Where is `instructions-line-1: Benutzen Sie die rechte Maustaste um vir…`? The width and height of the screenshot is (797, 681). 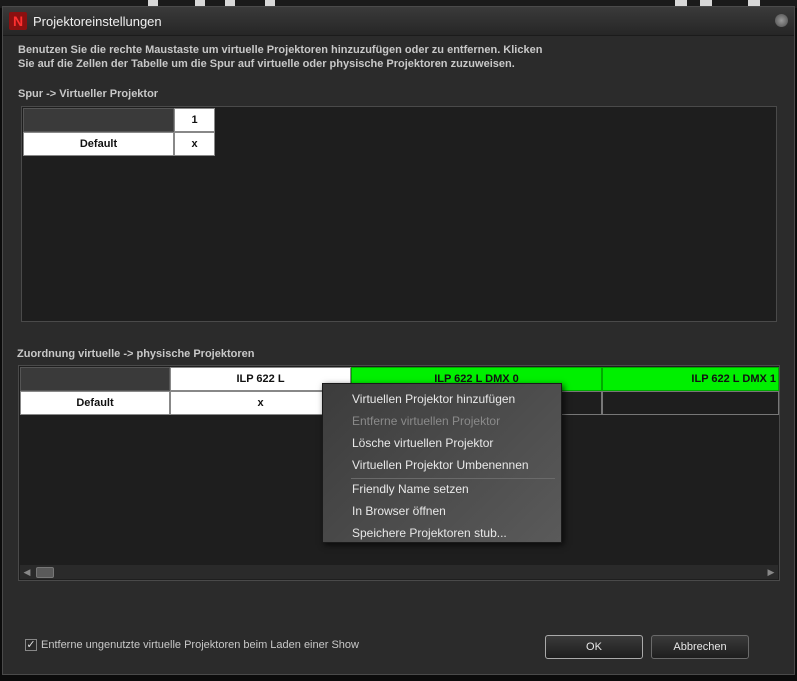 instructions-line-1: Benutzen Sie die rechte Maustaste um vir… is located at coordinates (280, 50).